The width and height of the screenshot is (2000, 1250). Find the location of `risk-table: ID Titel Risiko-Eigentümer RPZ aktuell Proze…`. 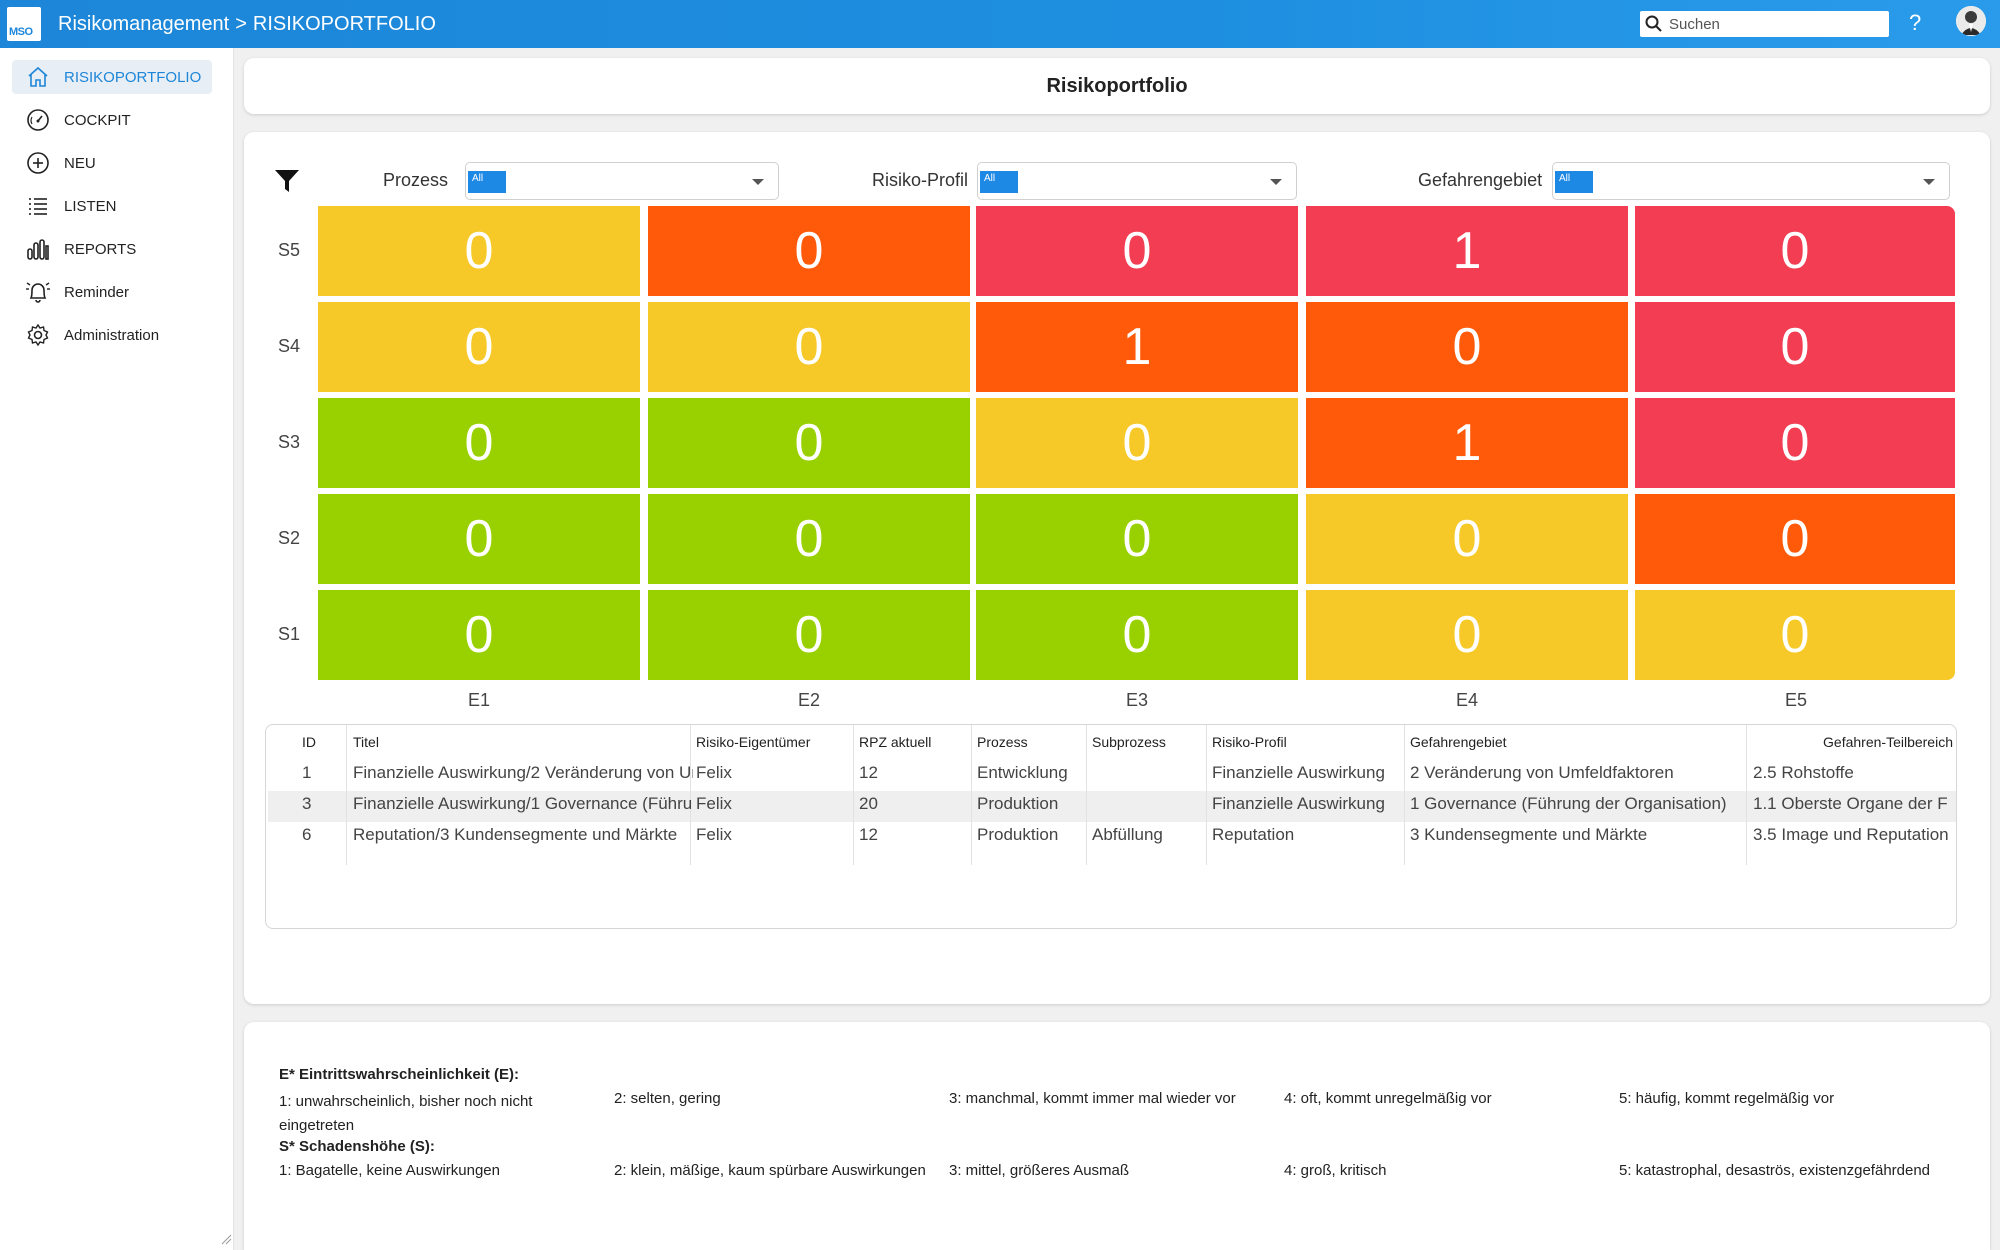

risk-table: ID Titel Risiko-Eigentümer RPZ aktuell Proze… is located at coordinates (1111, 826).